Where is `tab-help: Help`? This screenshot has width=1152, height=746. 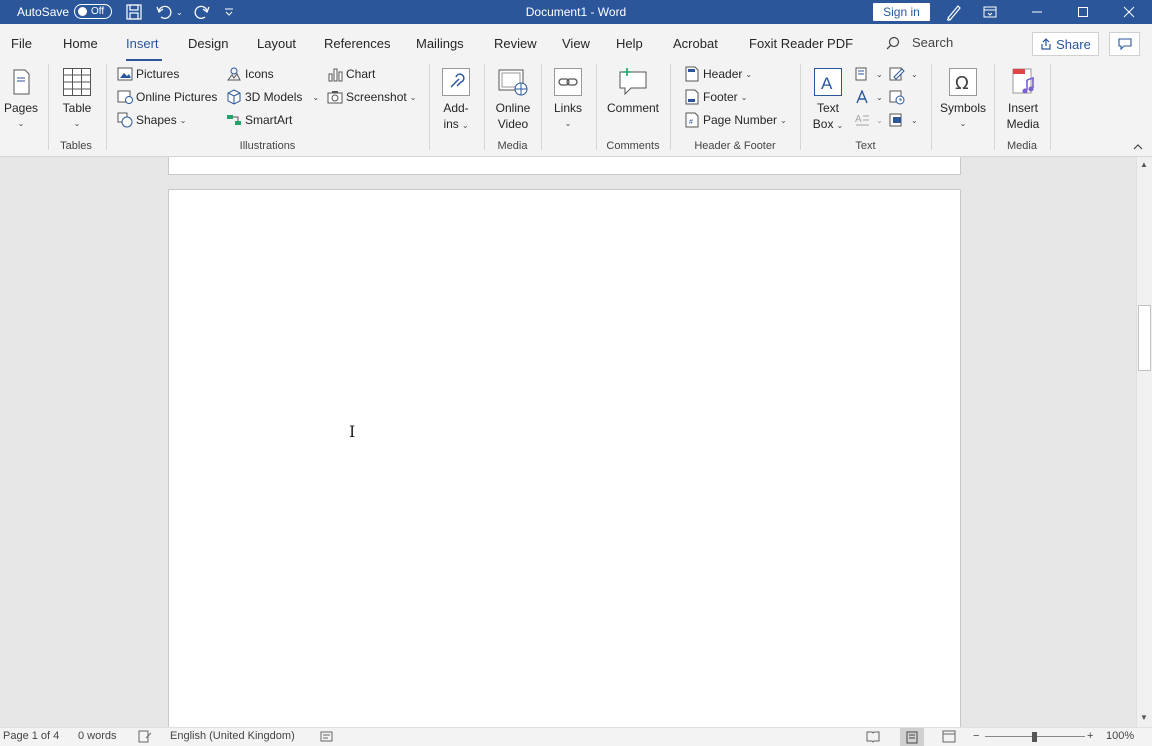
tab-help: Help is located at coordinates (629, 43).